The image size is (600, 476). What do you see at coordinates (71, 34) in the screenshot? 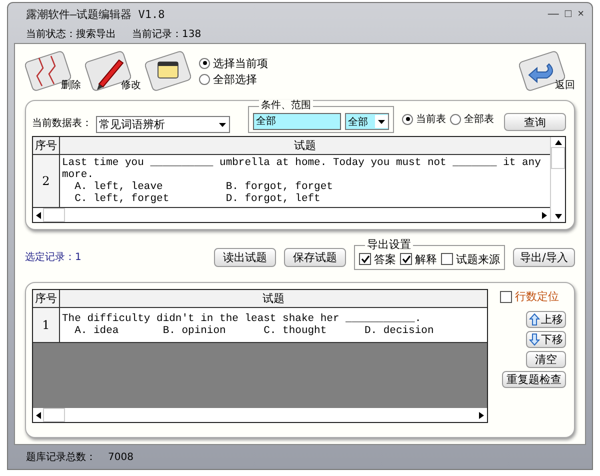
I see `status-text: 当前状态：搜索导出` at bounding box center [71, 34].